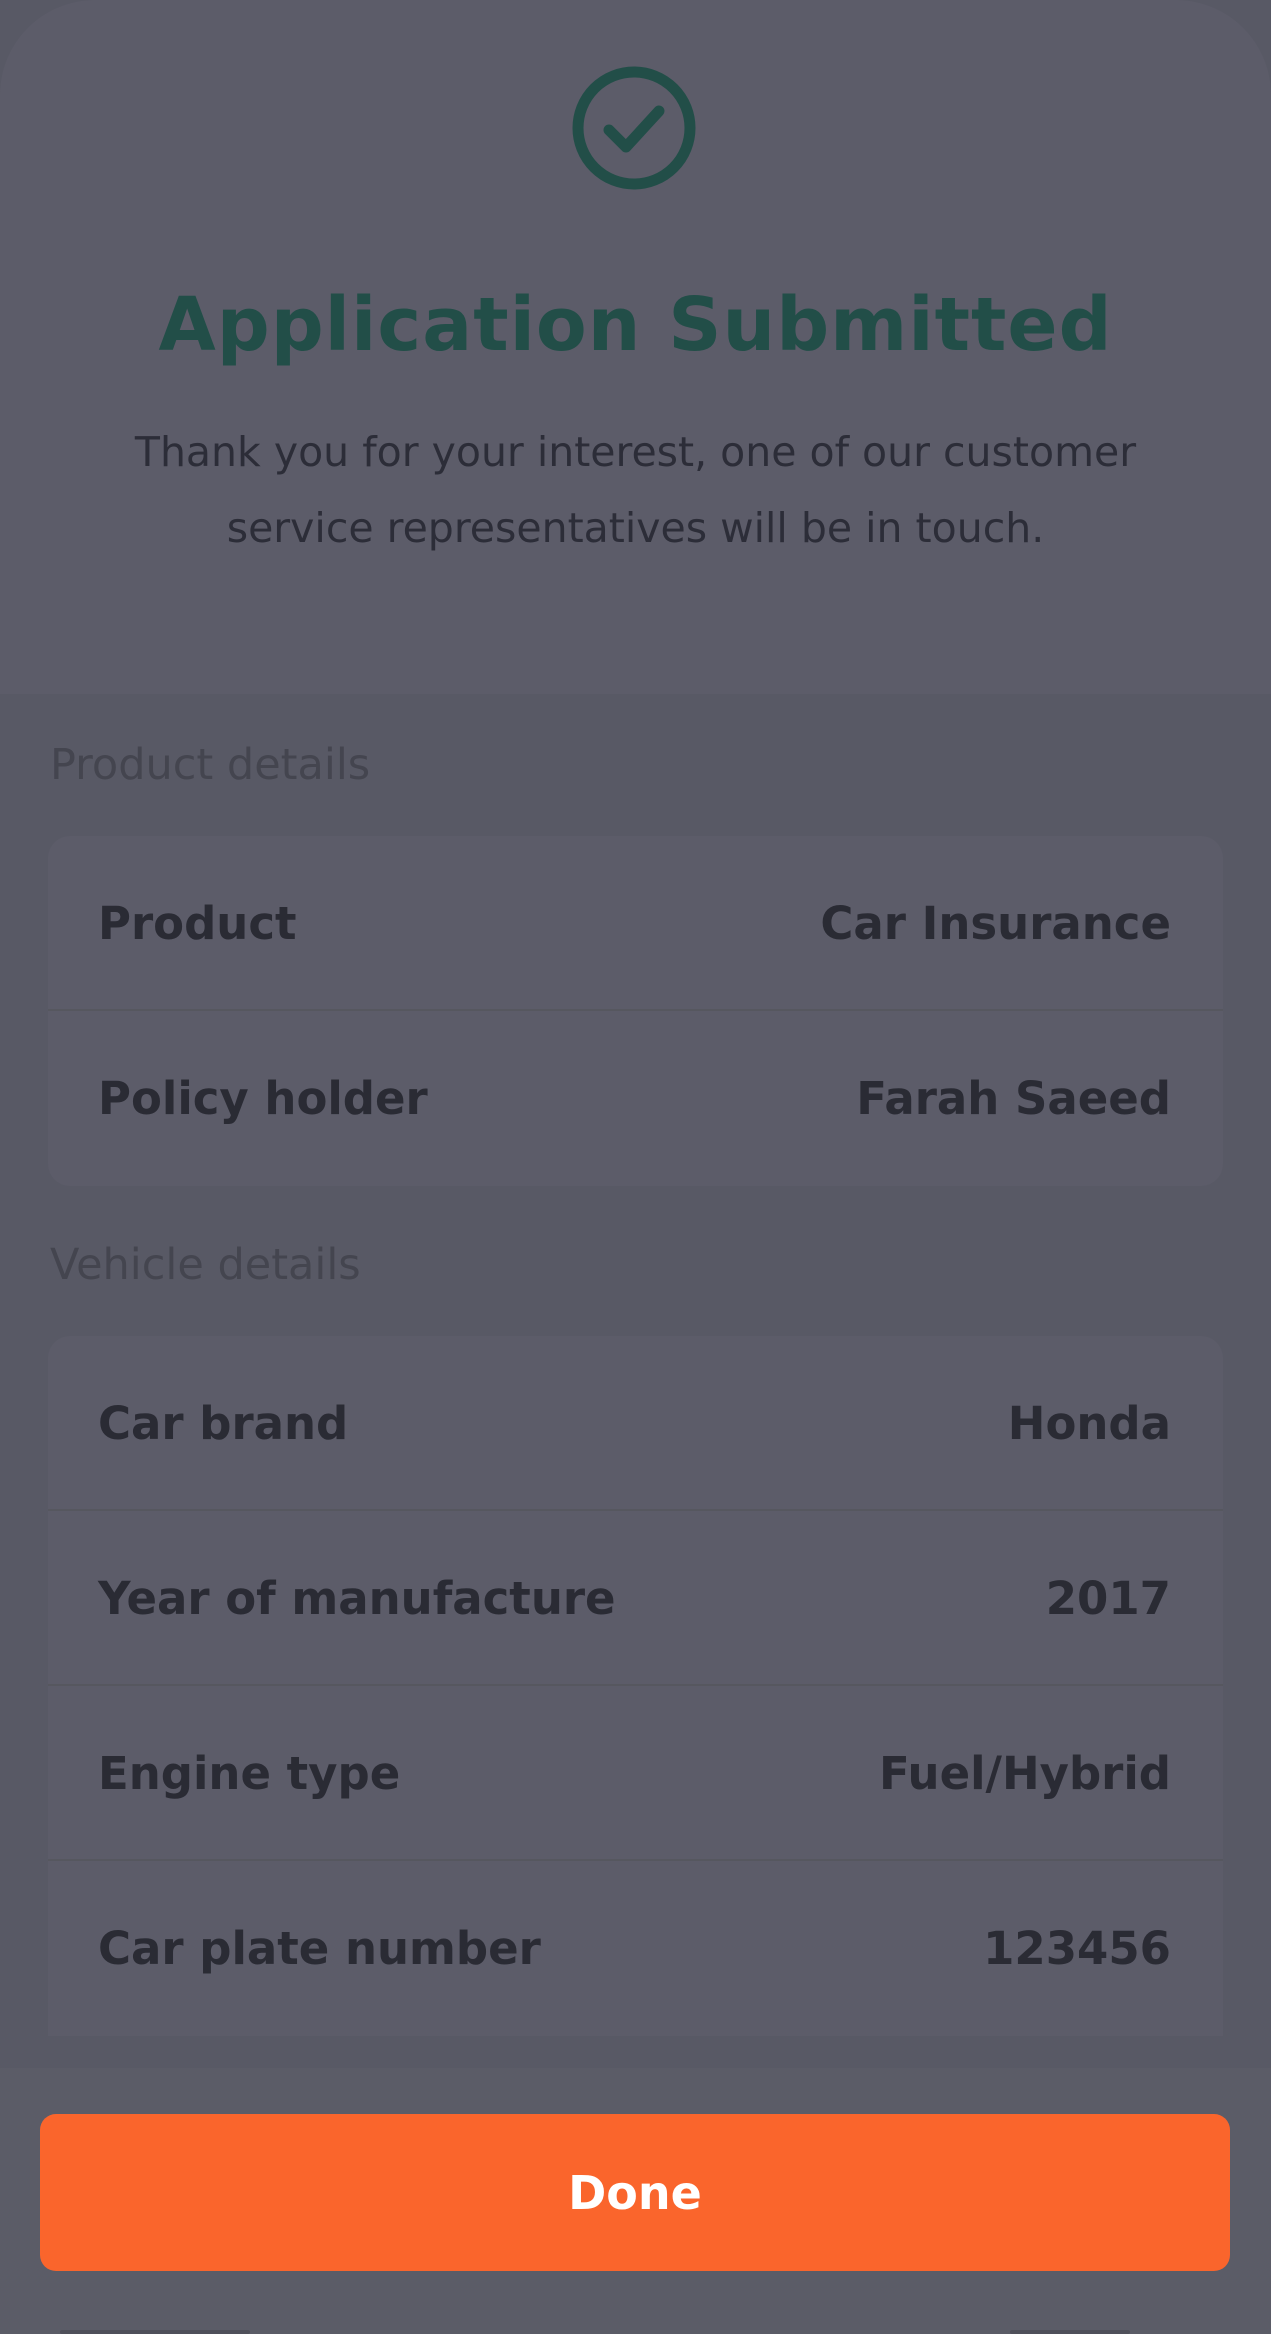  I want to click on detail-value: Car Insurance, so click(995, 923).